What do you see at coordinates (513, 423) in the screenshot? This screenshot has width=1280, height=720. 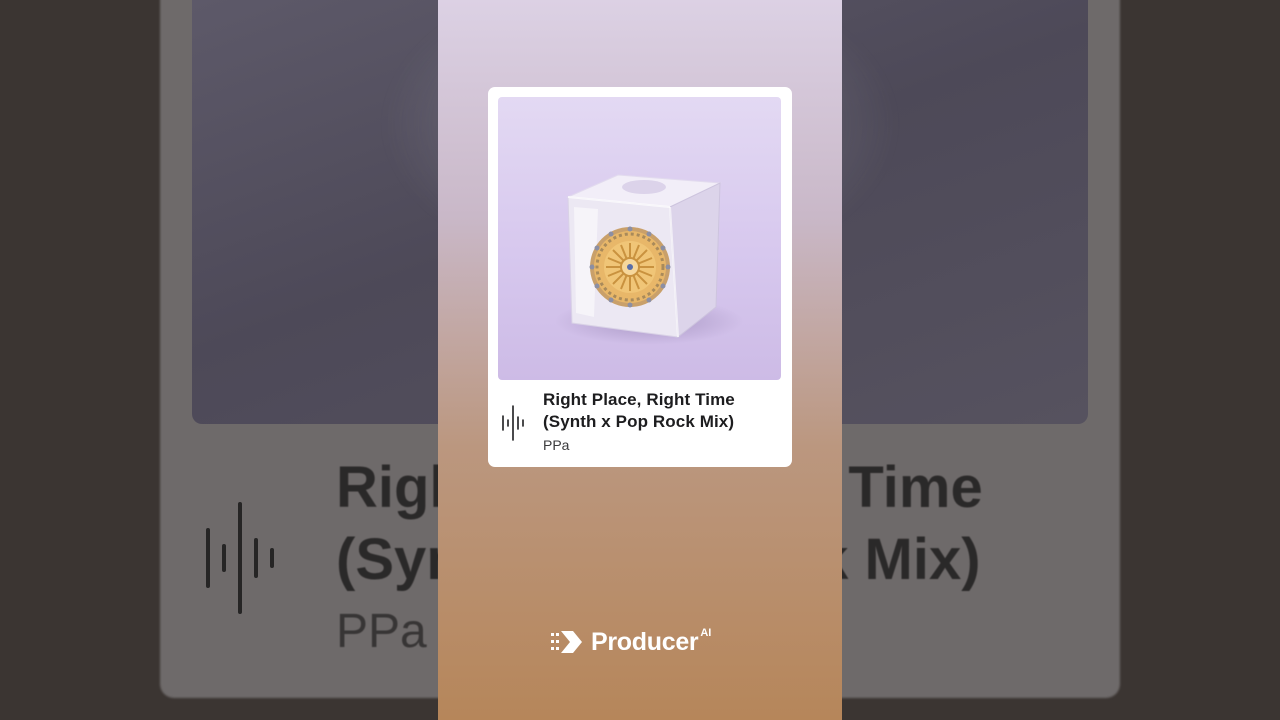 I see `waveform-icon` at bounding box center [513, 423].